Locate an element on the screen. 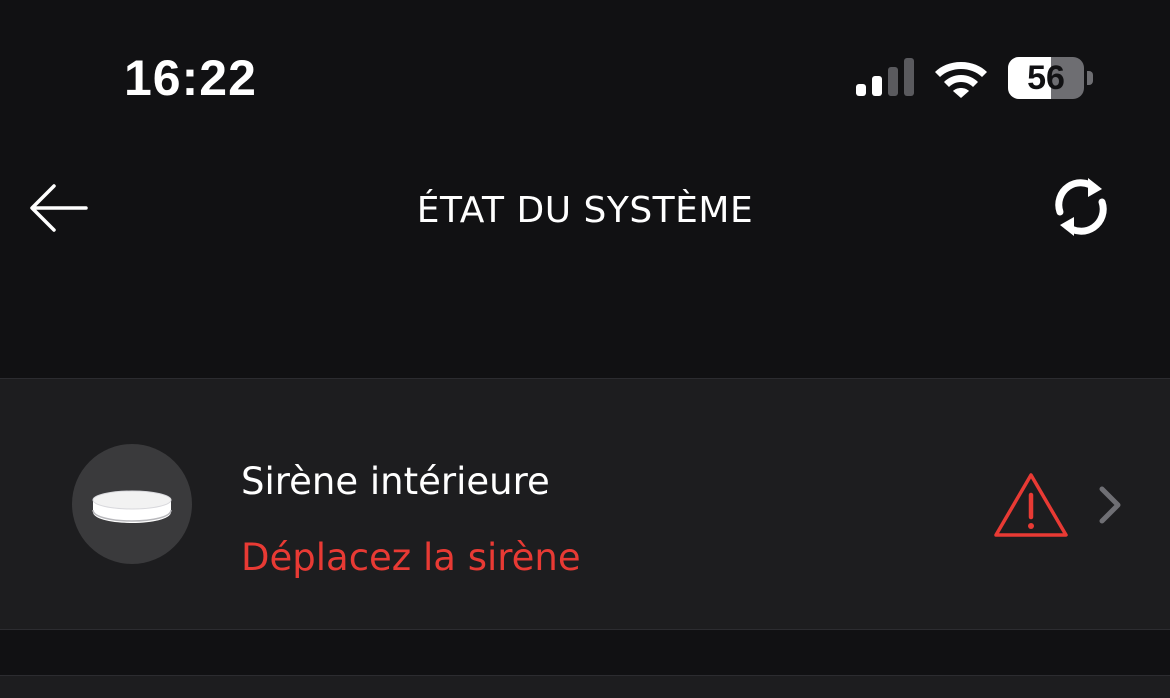 This screenshot has width=1170, height=698. device-name: Sirène intérieure is located at coordinates (395, 481).